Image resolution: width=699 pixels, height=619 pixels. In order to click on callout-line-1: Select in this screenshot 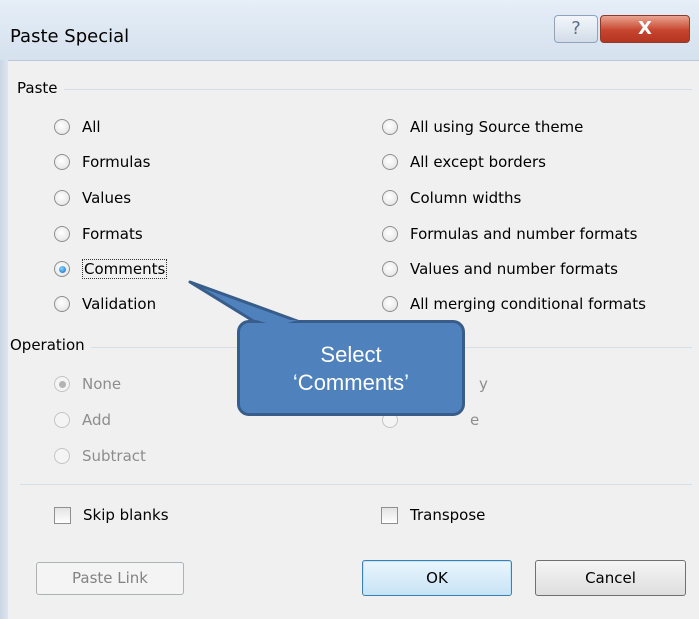, I will do `click(351, 354)`.